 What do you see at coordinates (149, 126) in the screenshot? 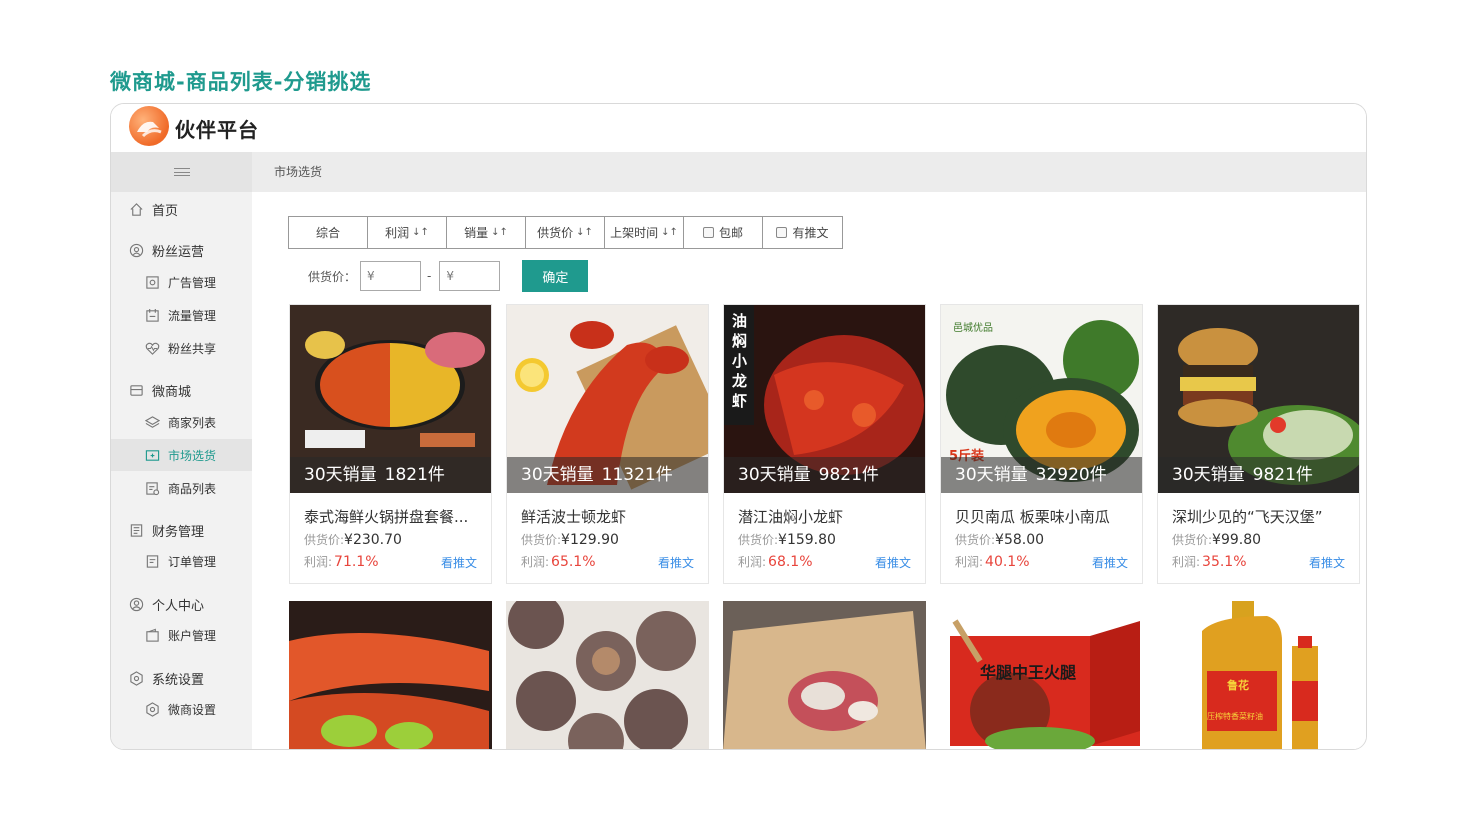
I see `brand-logo-icon` at bounding box center [149, 126].